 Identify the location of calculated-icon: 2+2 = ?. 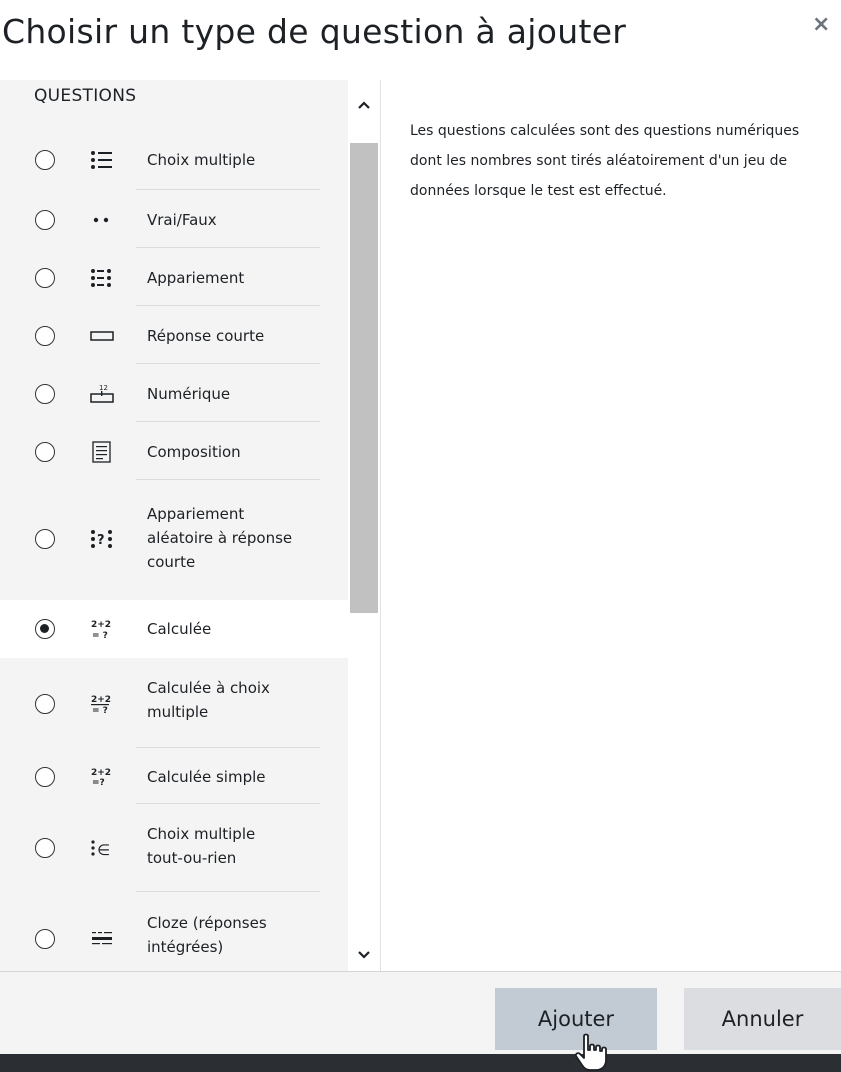
(101, 630).